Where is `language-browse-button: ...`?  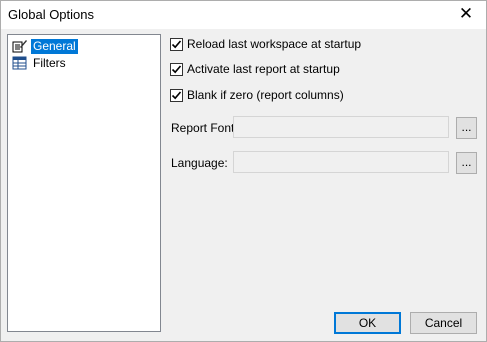
language-browse-button: ... is located at coordinates (466, 163).